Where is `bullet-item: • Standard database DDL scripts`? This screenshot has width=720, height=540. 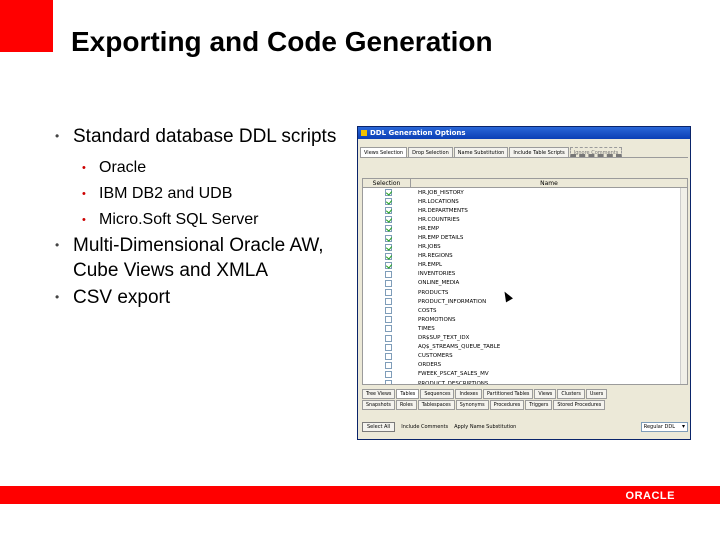 bullet-item: • Standard database DDL scripts is located at coordinates (205, 136).